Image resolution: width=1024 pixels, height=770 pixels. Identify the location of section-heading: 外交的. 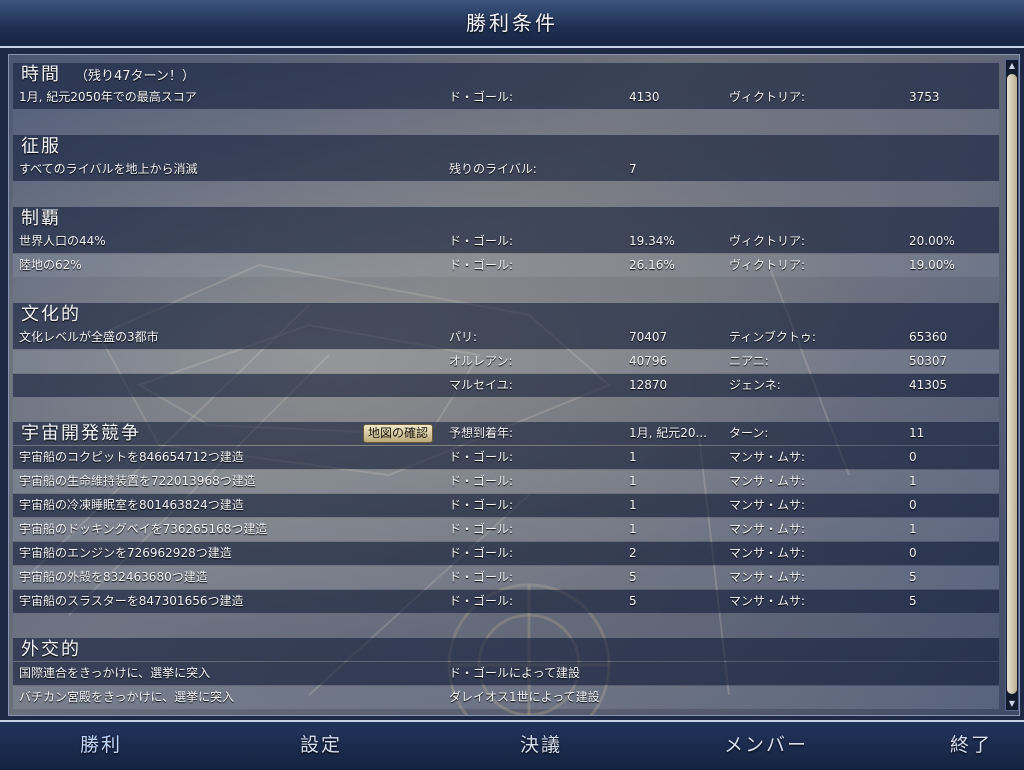
(51, 649).